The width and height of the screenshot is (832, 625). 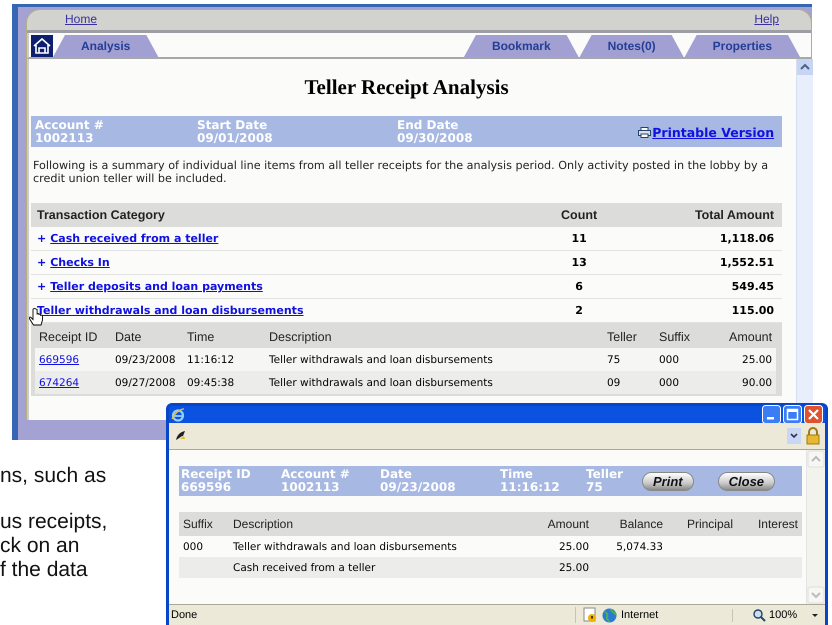 I want to click on total-amount-cell-text: 1,118.06, so click(x=746, y=238).